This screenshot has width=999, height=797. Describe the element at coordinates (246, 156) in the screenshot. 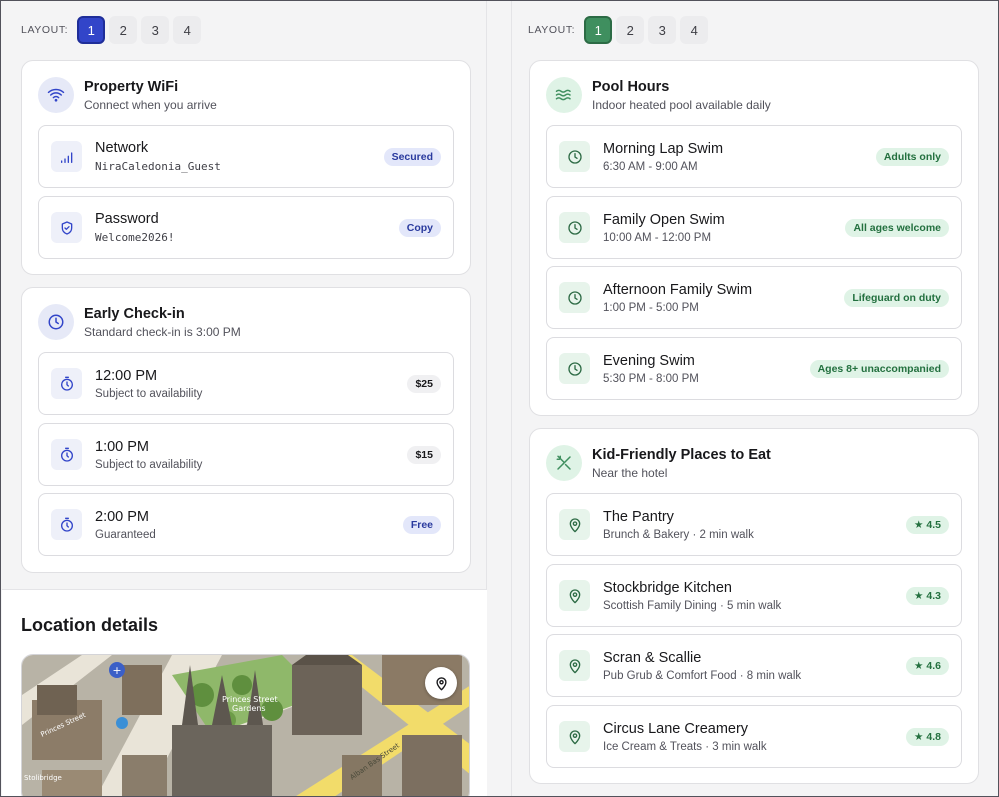

I see `wifi-network-row: Network NiraCaledonia_Guest Secured` at that location.